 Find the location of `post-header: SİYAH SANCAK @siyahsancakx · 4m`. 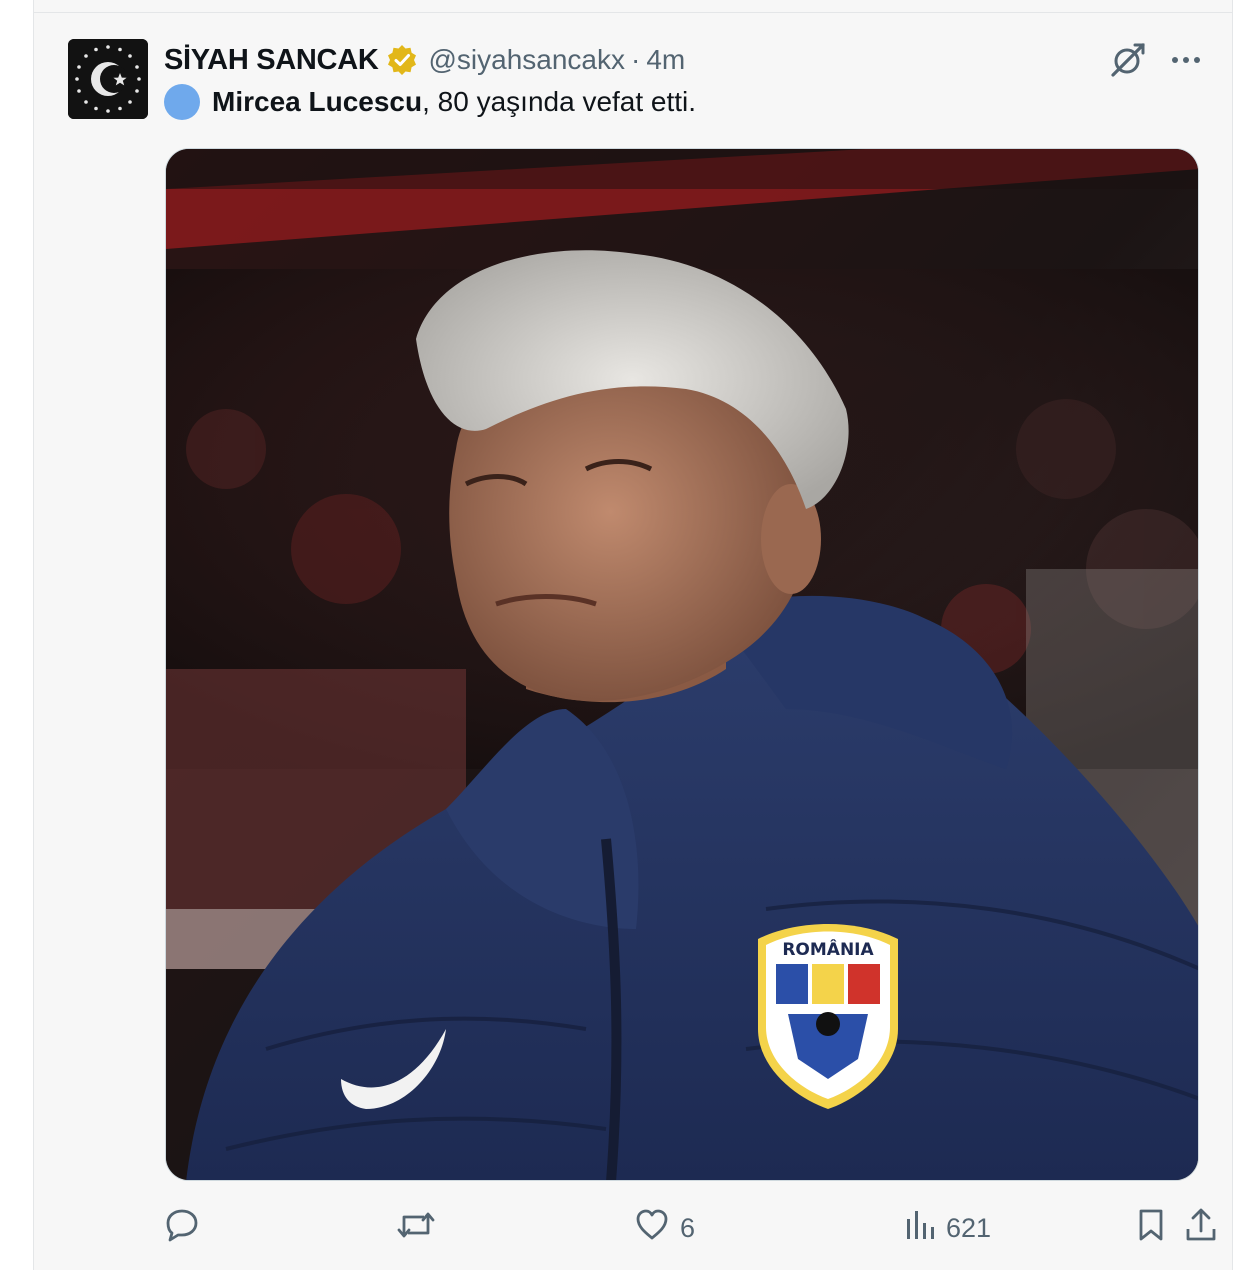

post-header: SİYAH SANCAK @siyahsancakx · 4m is located at coordinates (424, 60).